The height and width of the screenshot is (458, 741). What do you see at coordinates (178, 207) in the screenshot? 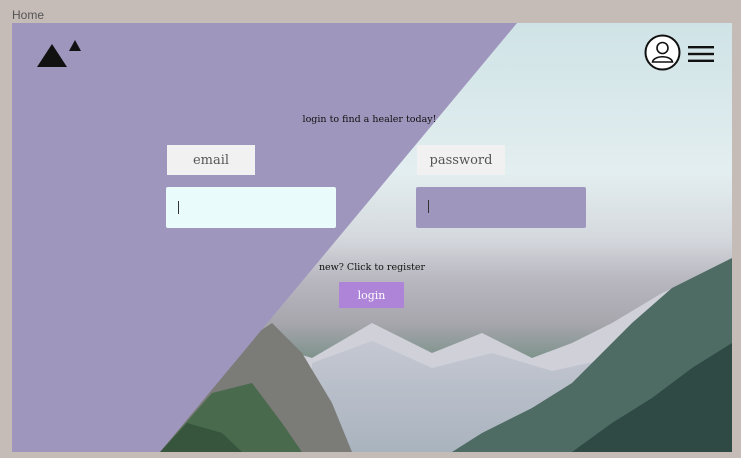
I see `email-text-cursor` at bounding box center [178, 207].